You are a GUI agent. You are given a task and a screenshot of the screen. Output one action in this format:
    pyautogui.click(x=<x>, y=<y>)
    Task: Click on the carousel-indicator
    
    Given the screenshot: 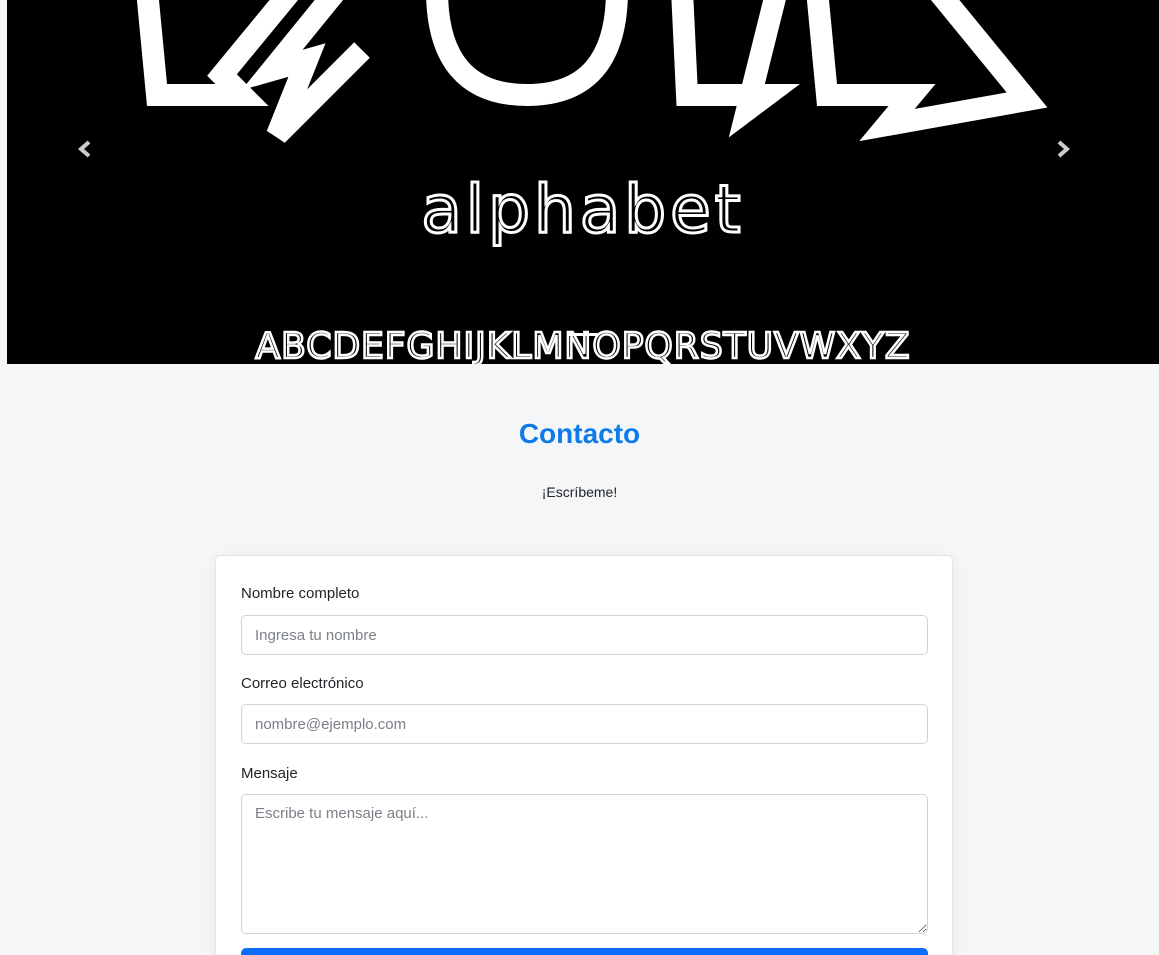 What is the action you would take?
    pyautogui.click(x=583, y=334)
    